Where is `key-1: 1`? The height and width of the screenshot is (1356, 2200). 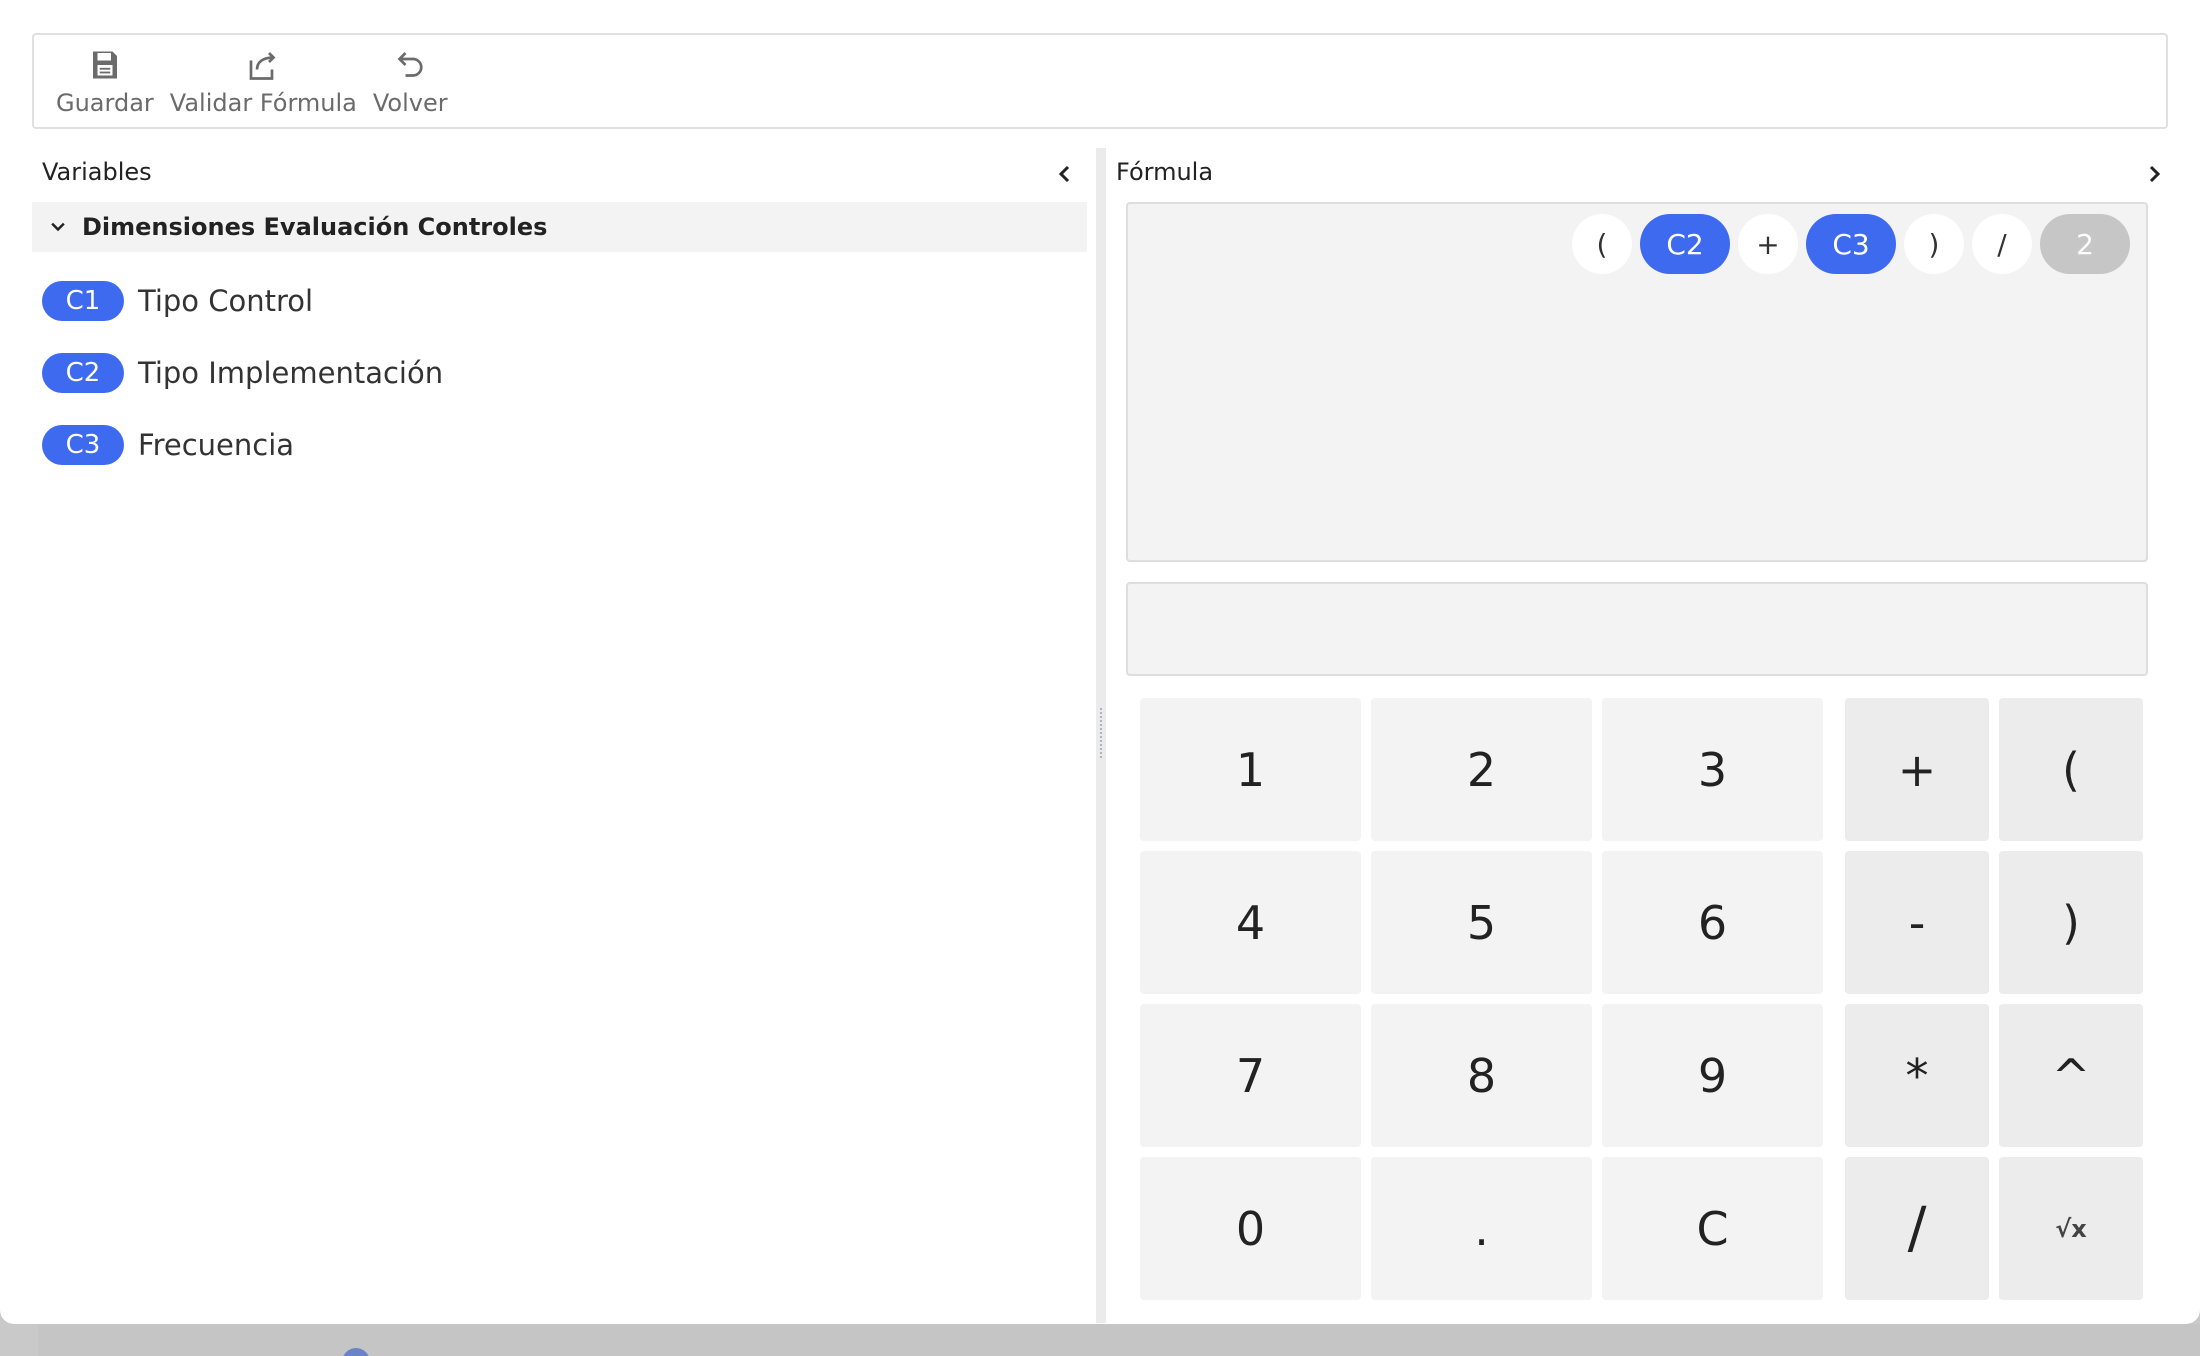 key-1: 1 is located at coordinates (1250, 769).